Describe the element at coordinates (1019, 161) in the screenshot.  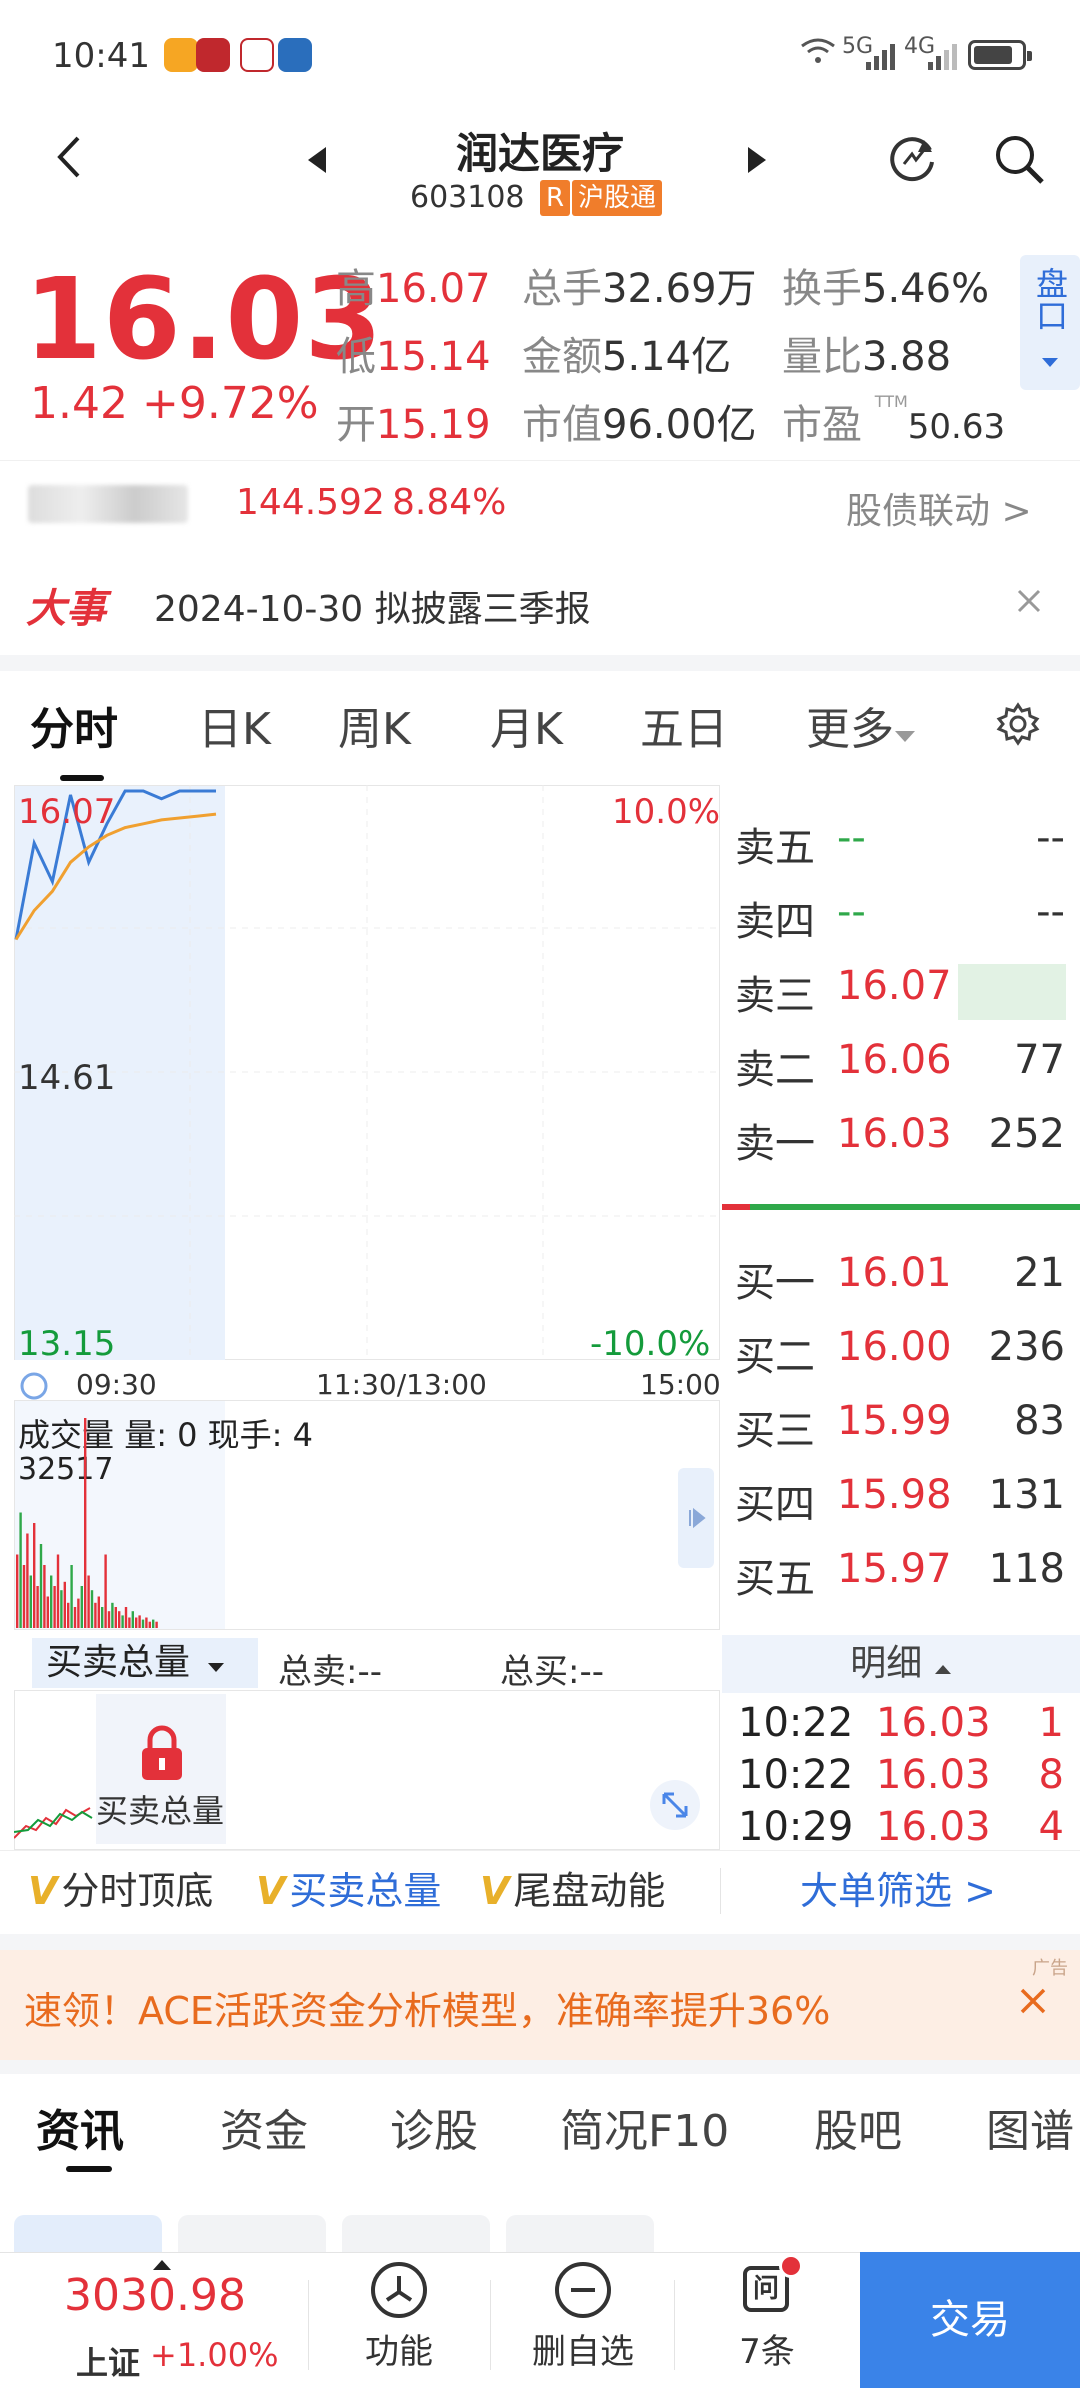
I see `search-icon` at that location.